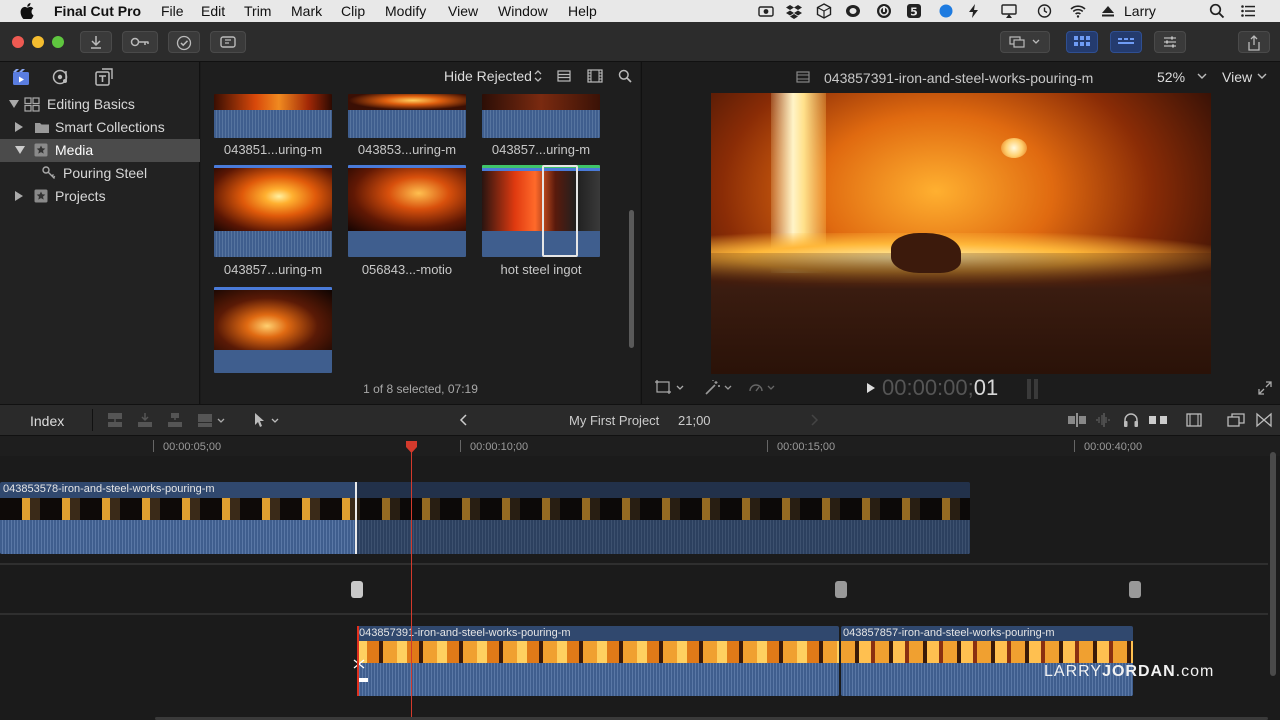  I want to click on timeline-clip-lower-b: 043857857-iron-and-steel-works-pouring-m, so click(987, 661).